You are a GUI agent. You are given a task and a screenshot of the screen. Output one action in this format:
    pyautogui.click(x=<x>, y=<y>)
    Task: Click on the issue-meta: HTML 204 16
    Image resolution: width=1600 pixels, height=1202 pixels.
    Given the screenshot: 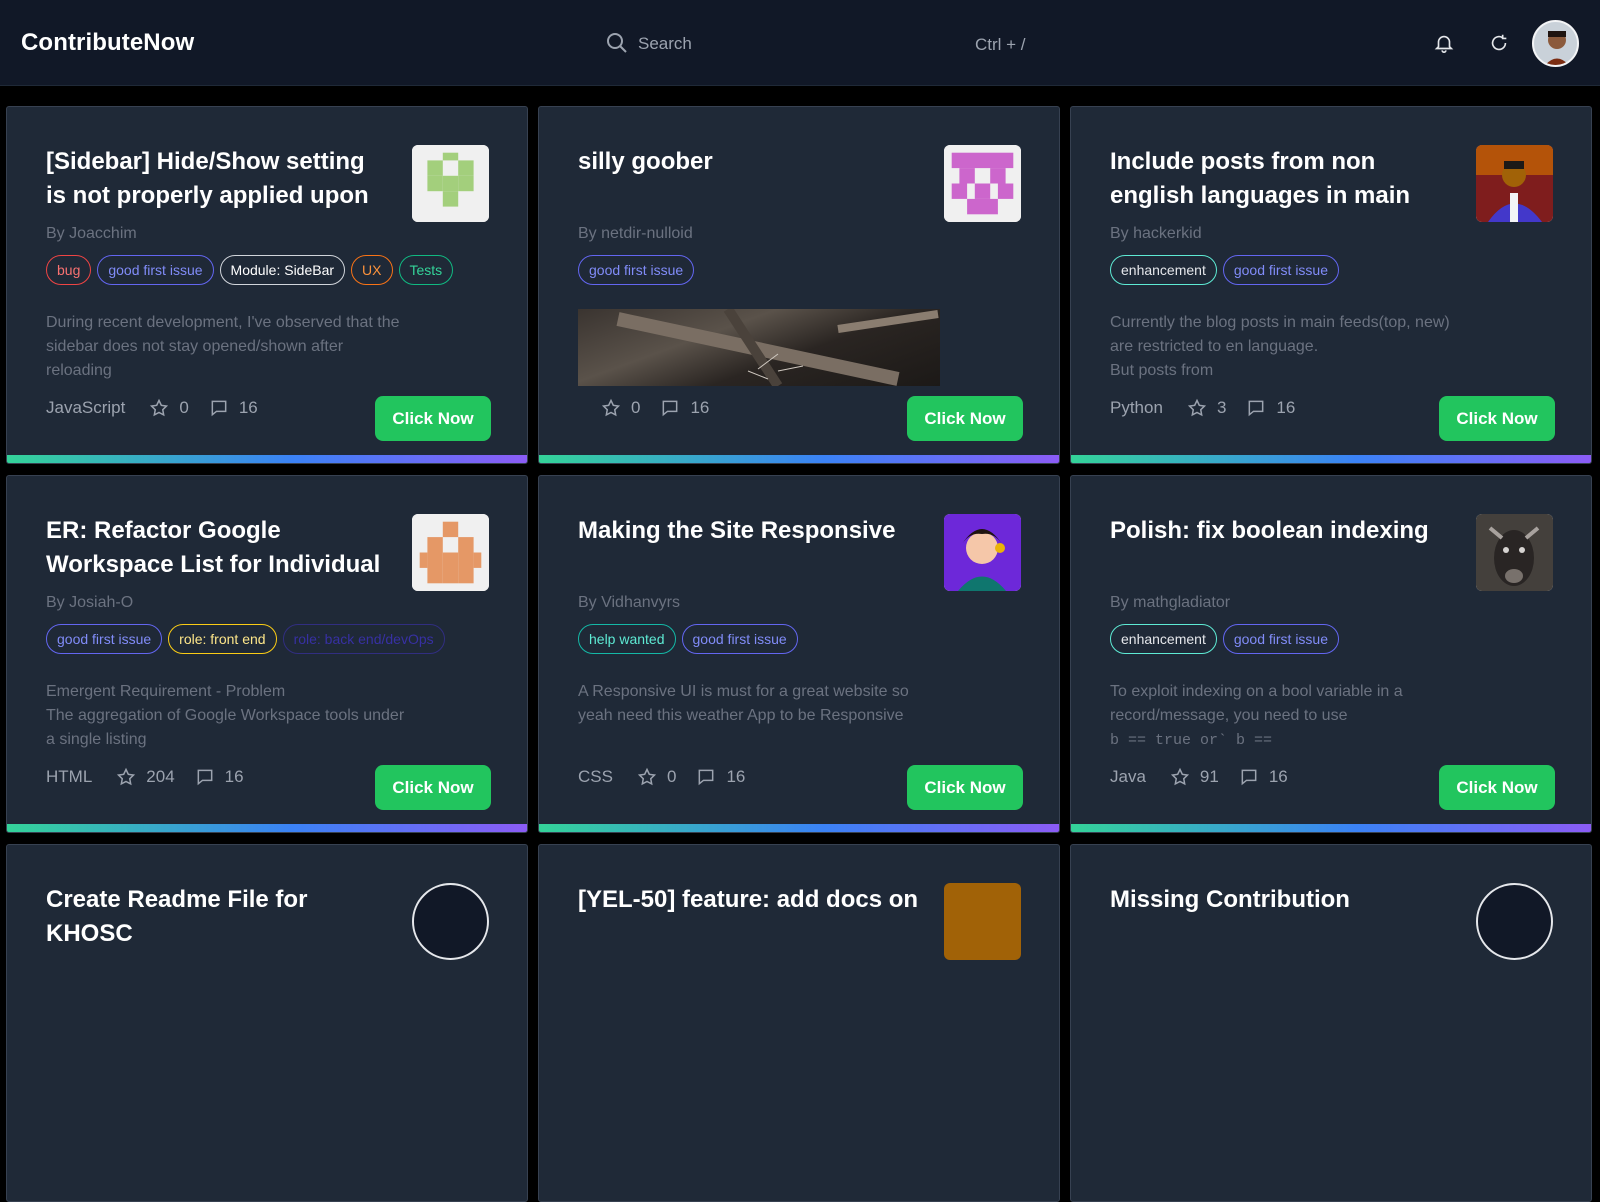 What is the action you would take?
    pyautogui.click(x=155, y=777)
    